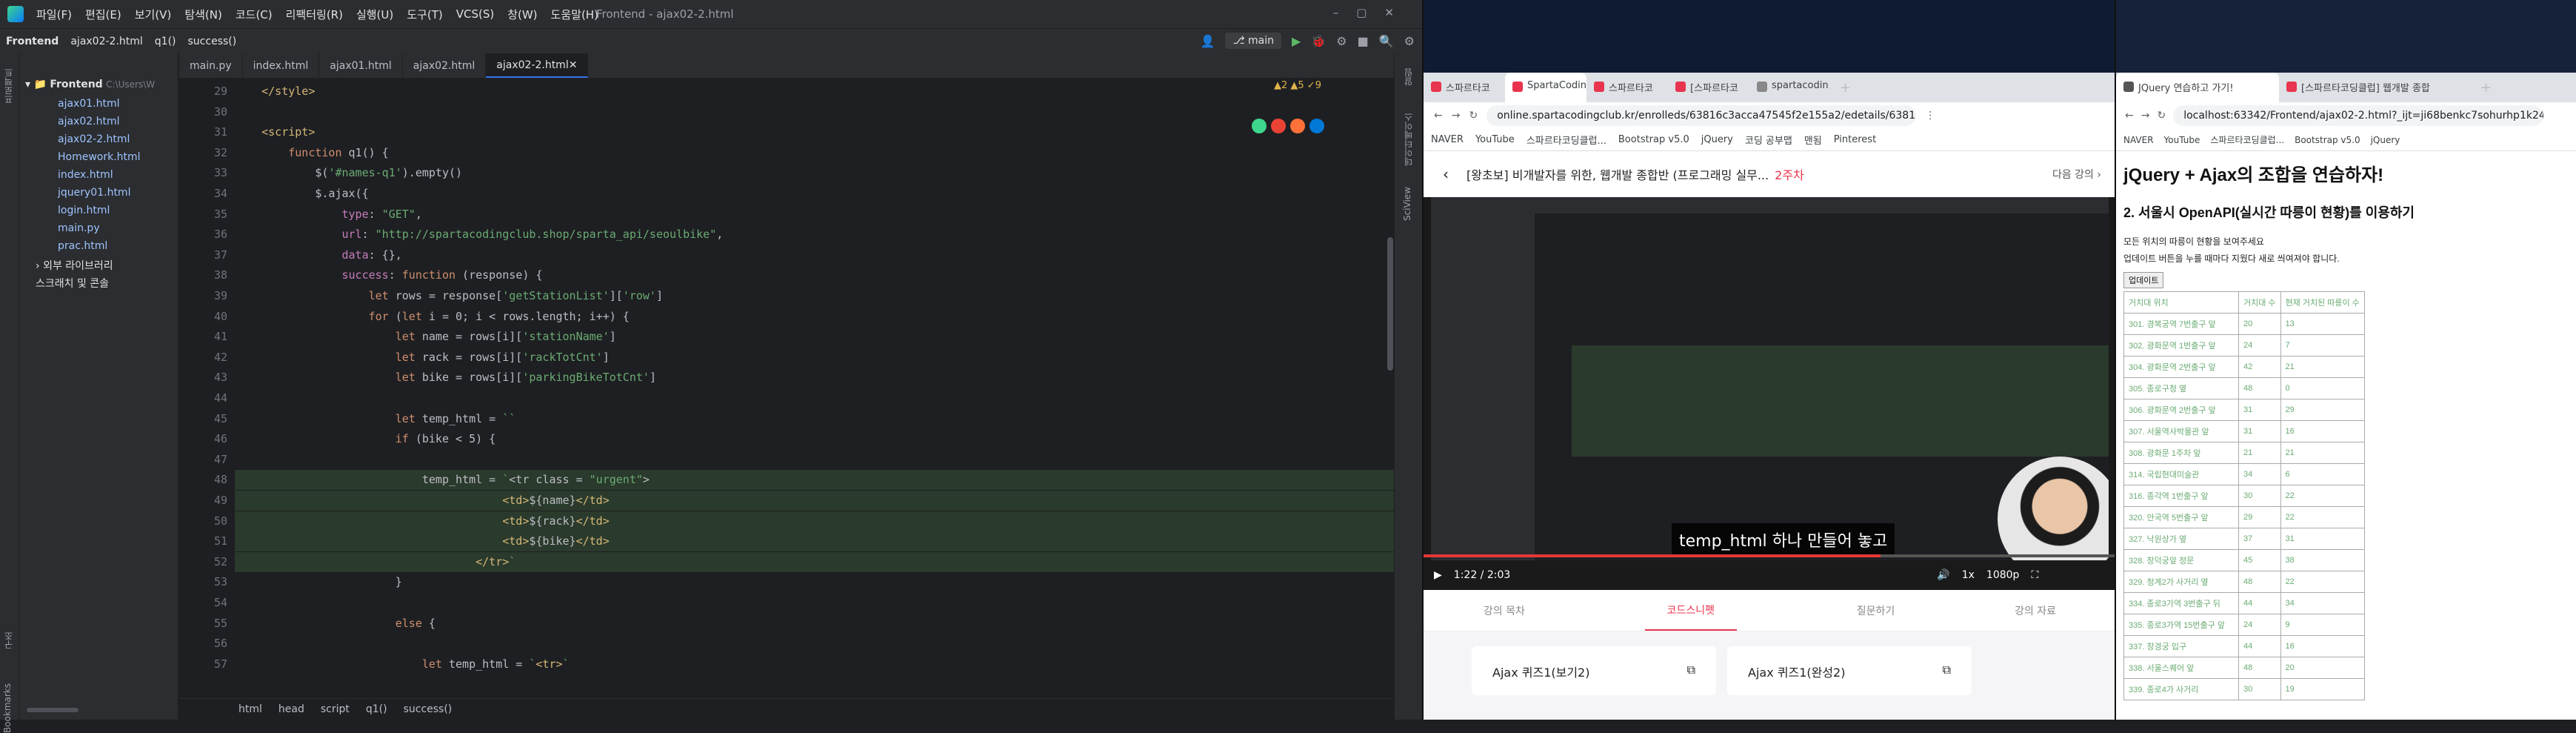  What do you see at coordinates (1691, 611) in the screenshot?
I see `tab-code-snippets: 코드스니펫` at bounding box center [1691, 611].